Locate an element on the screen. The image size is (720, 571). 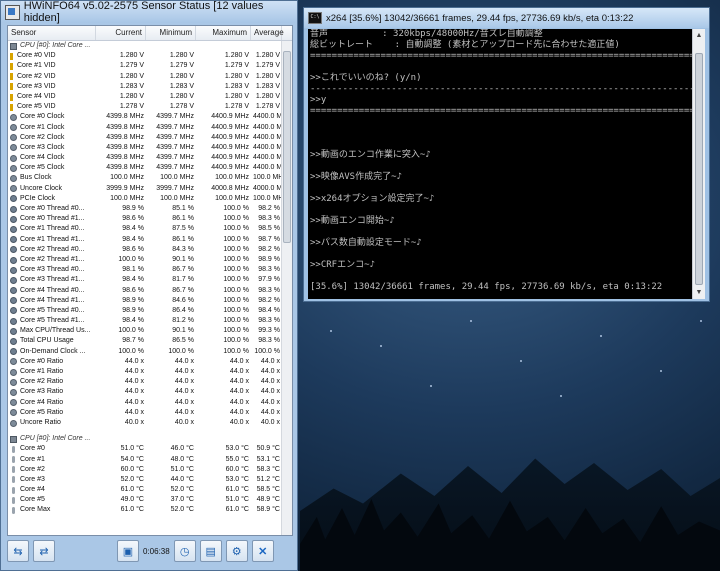
scrollbar-thumb is located at coordinates (287, 147).